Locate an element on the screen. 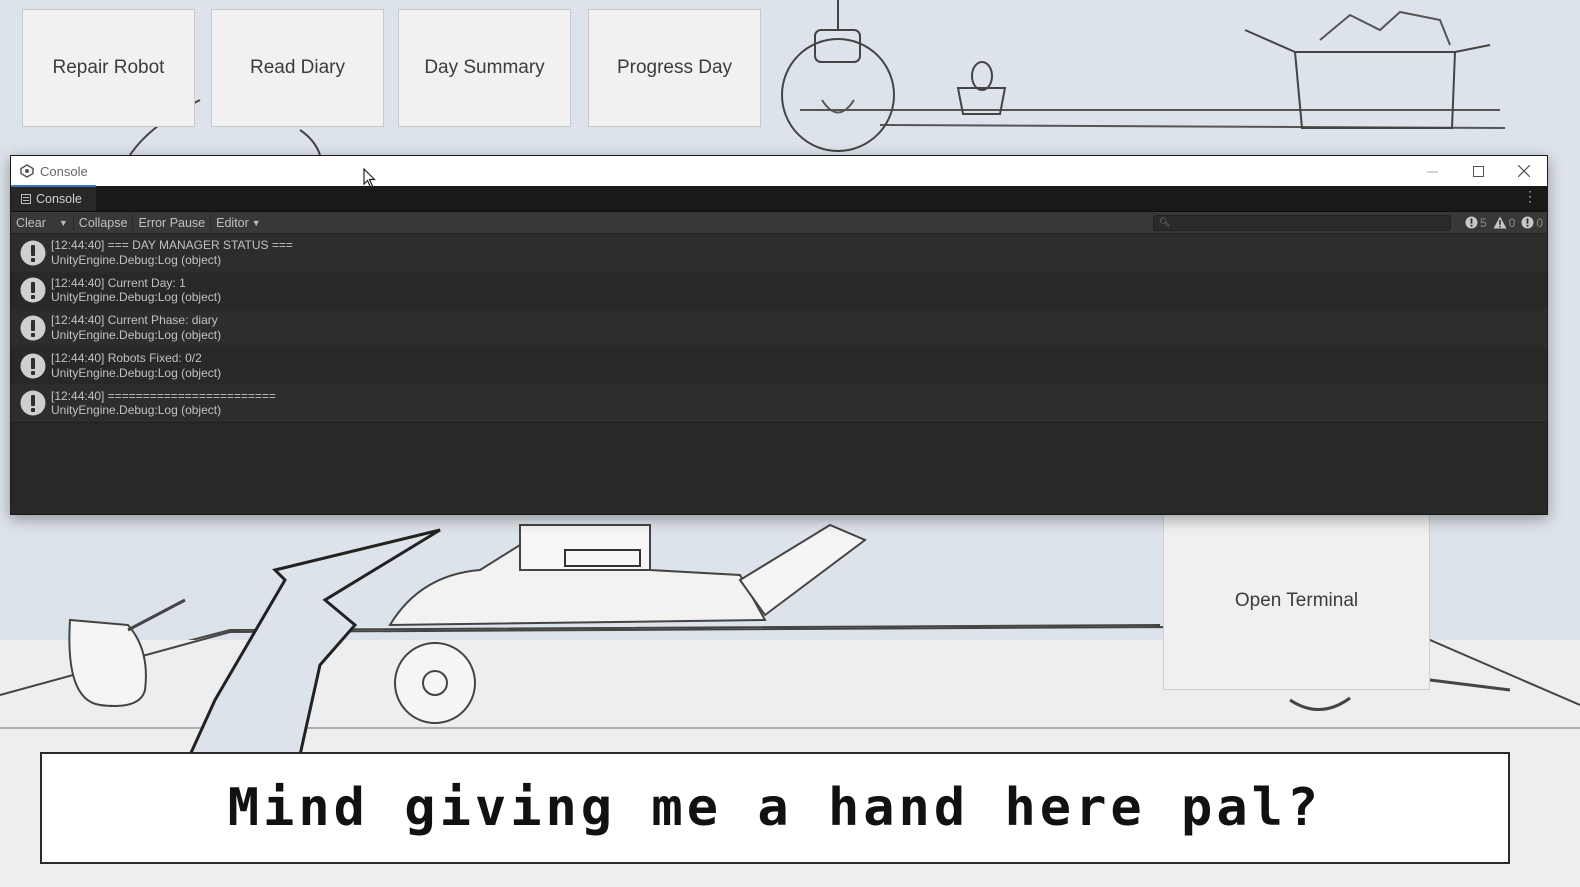 The width and height of the screenshot is (1580, 887). console-titlebar: Console is located at coordinates (779, 171).